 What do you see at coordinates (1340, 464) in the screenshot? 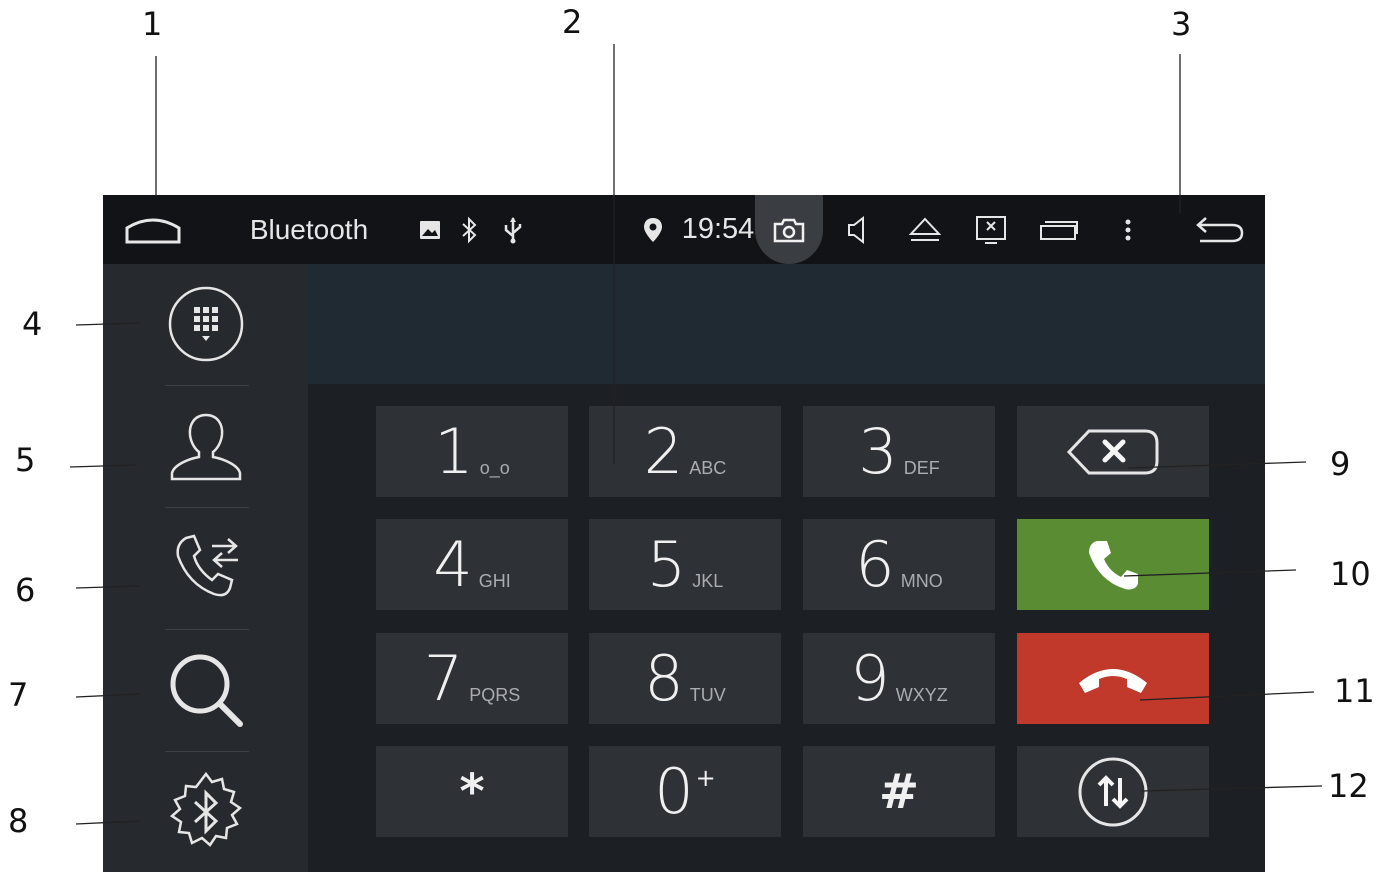
I see `callout-9: 9` at bounding box center [1340, 464].